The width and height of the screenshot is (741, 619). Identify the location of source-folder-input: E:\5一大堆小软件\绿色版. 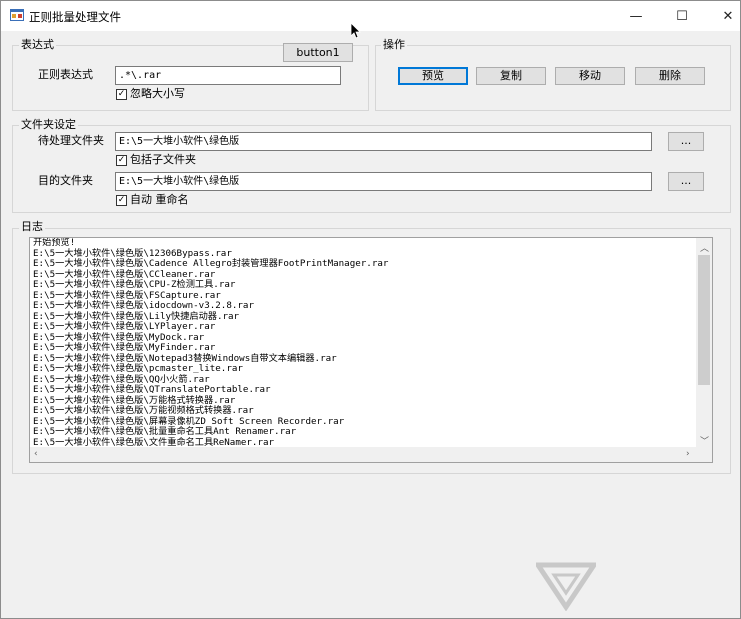
(383, 141).